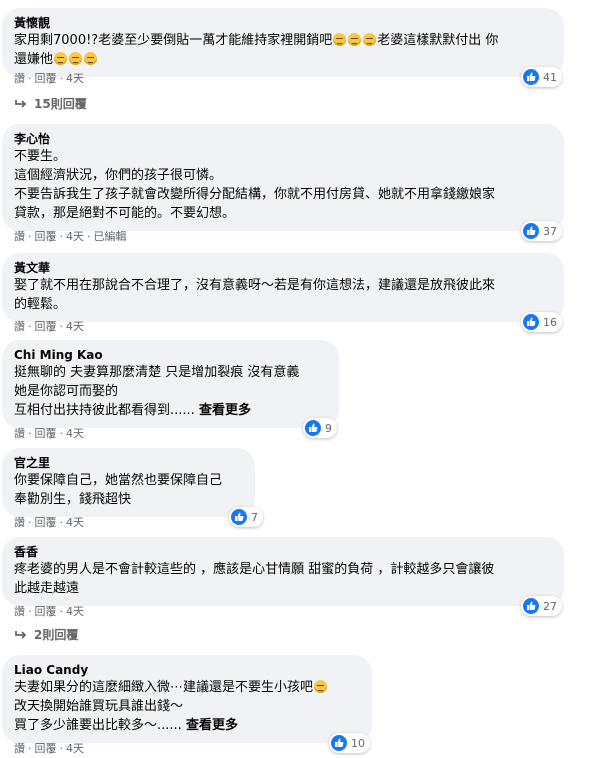 The height and width of the screenshot is (758, 600). Describe the element at coordinates (118, 175) in the screenshot. I see `comment-line: 這個經濟狀況，你們的孩子很可憐。` at that location.